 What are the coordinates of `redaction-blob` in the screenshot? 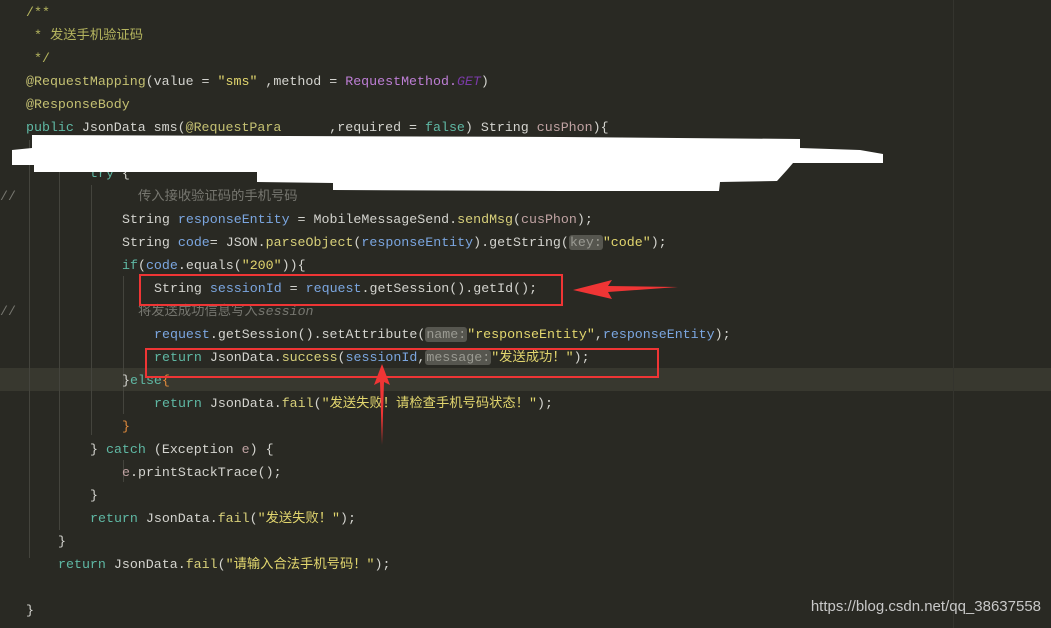 It's located at (447, 163).